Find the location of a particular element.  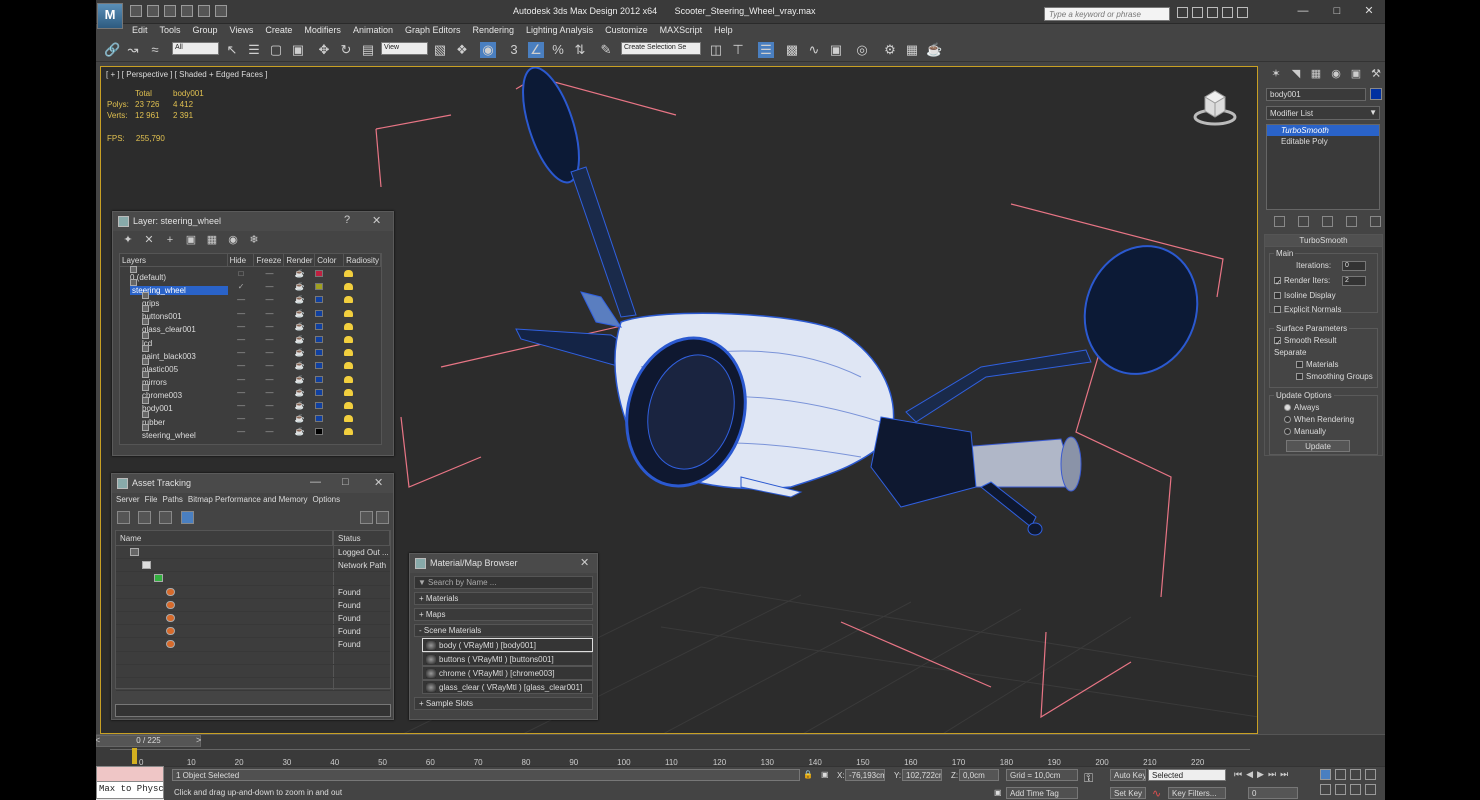

app-logo-icon: M is located at coordinates (110, 16).